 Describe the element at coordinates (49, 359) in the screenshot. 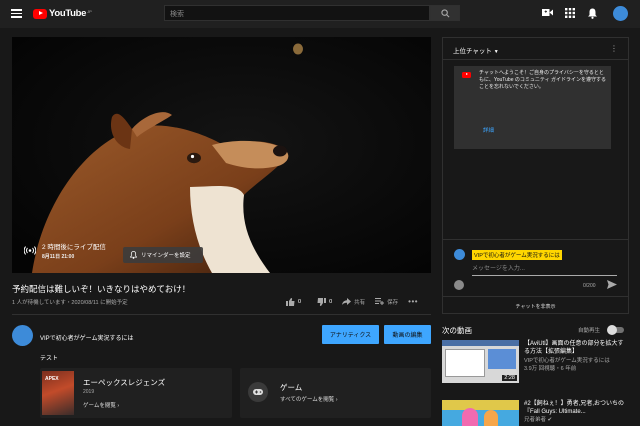

I see `video-description: テスト` at that location.